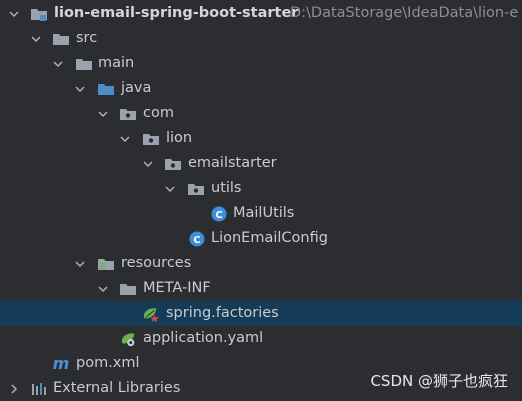 The height and width of the screenshot is (401, 522). Describe the element at coordinates (404, 13) in the screenshot. I see `project-path: D:\DataStorage\IdeaData\lion-e` at that location.